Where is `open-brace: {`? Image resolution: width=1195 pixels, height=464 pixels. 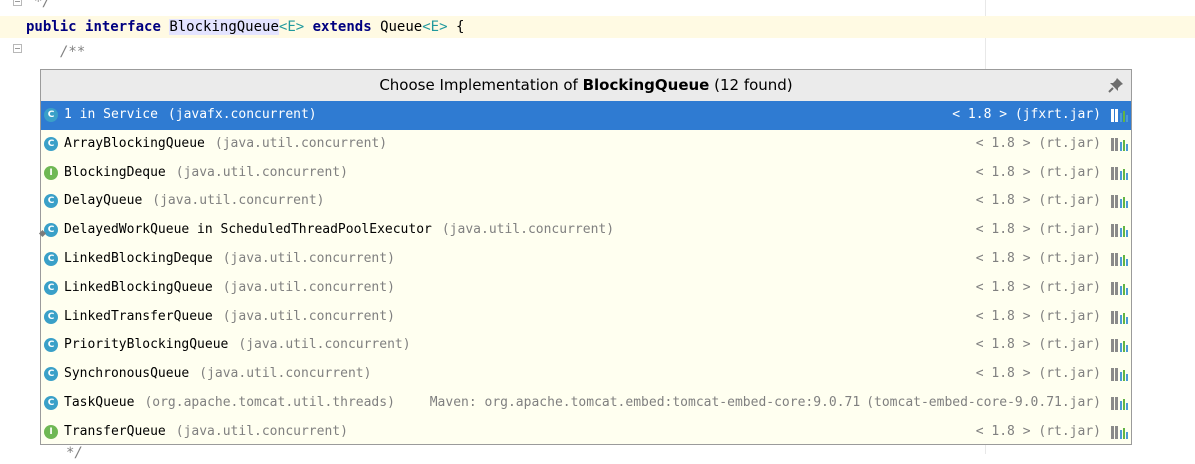 open-brace: { is located at coordinates (460, 27).